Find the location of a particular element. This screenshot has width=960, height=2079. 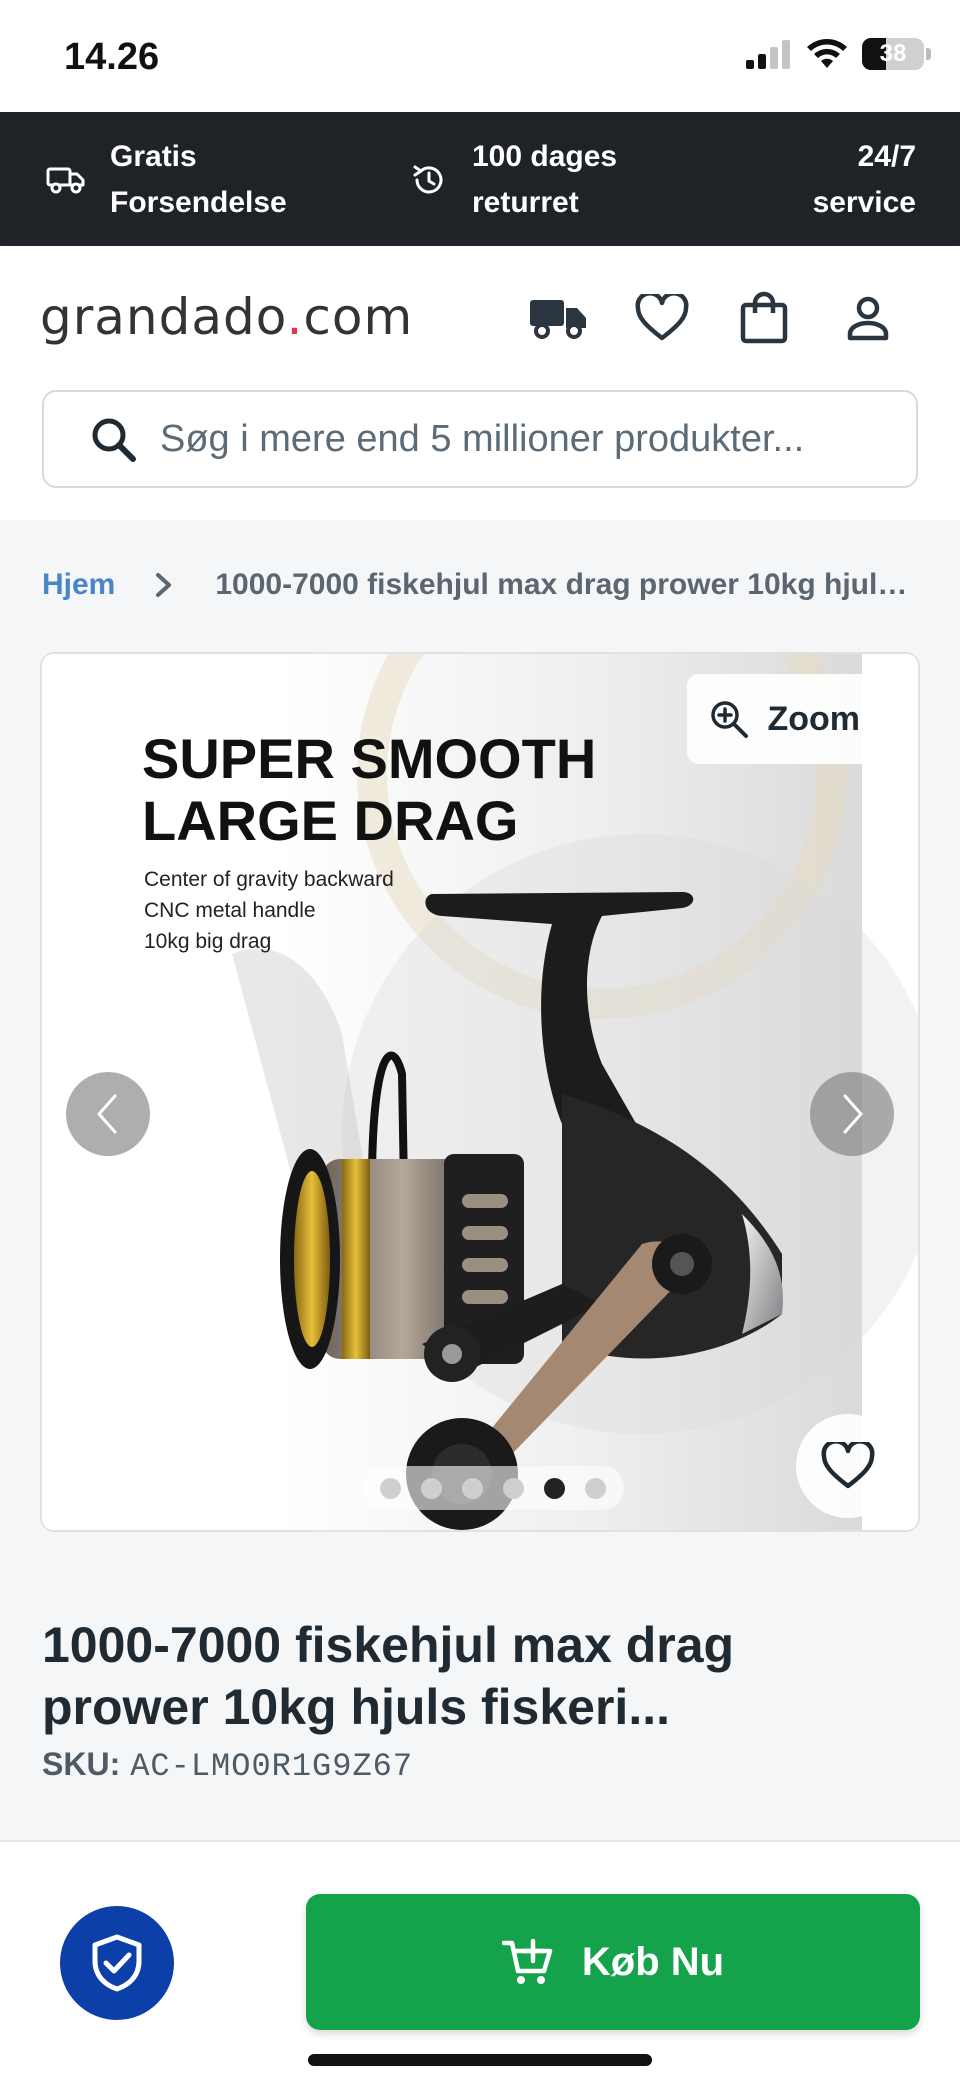

image-feature: CNC metal handle is located at coordinates (230, 910).